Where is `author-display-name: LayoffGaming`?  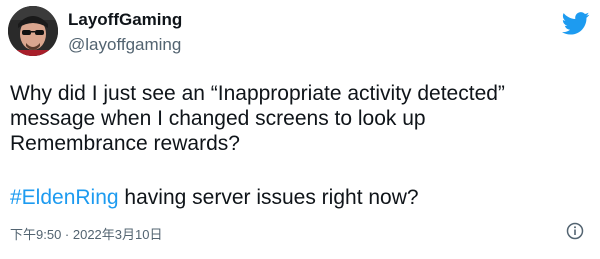 author-display-name: LayoffGaming is located at coordinates (125, 20).